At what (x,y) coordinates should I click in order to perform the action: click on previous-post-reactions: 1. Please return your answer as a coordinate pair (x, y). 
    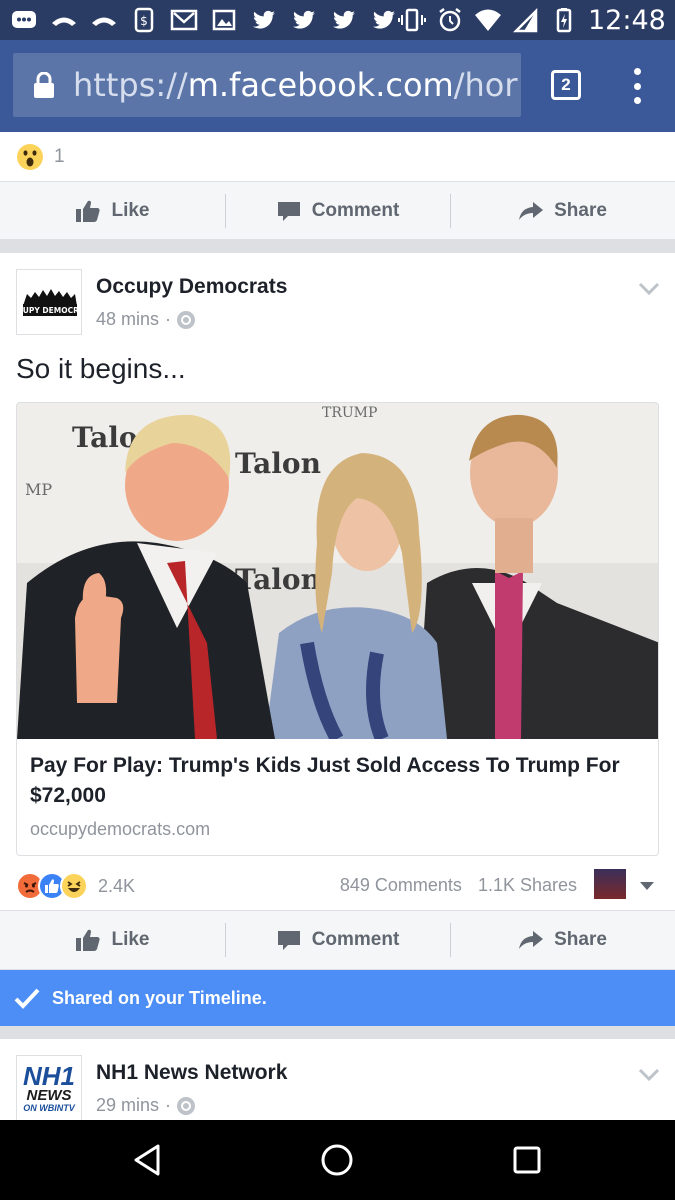
    Looking at the image, I should click on (337, 157).